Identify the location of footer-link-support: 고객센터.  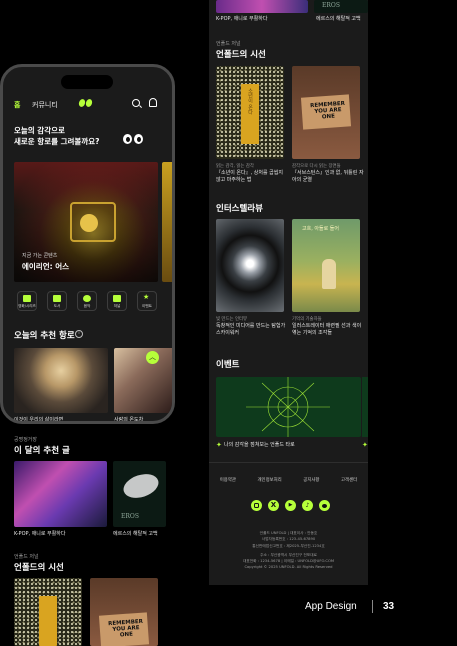
(349, 480).